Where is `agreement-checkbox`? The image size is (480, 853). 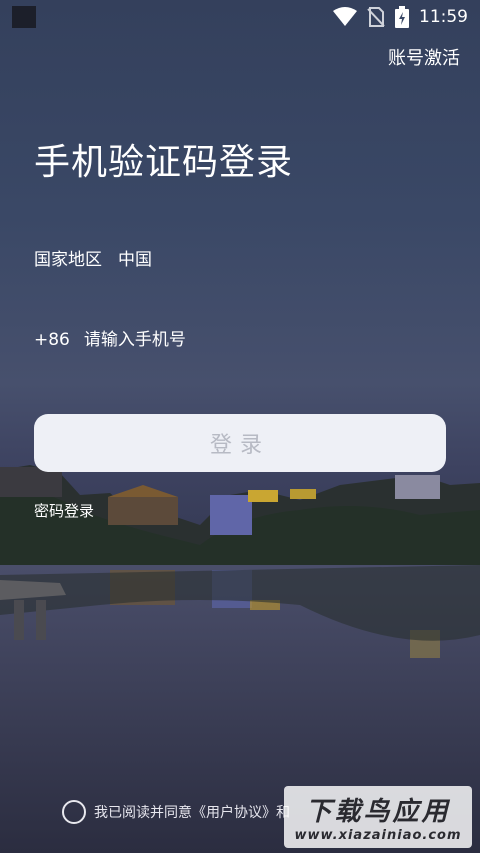 agreement-checkbox is located at coordinates (74, 812).